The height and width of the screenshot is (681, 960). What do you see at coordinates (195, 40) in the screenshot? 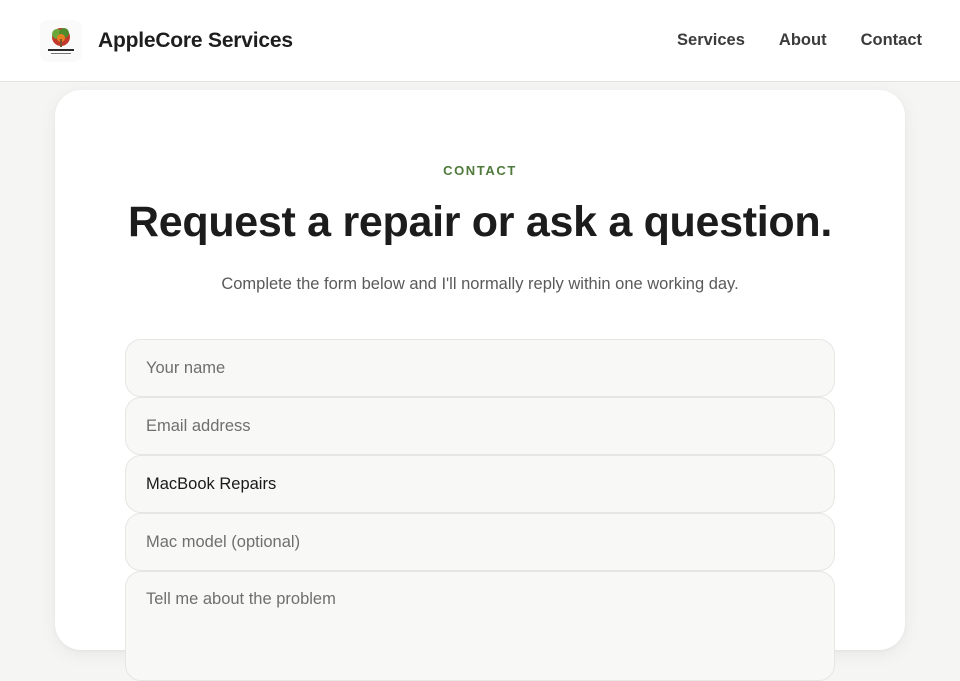
I see `brand-name: AppleCore Services` at bounding box center [195, 40].